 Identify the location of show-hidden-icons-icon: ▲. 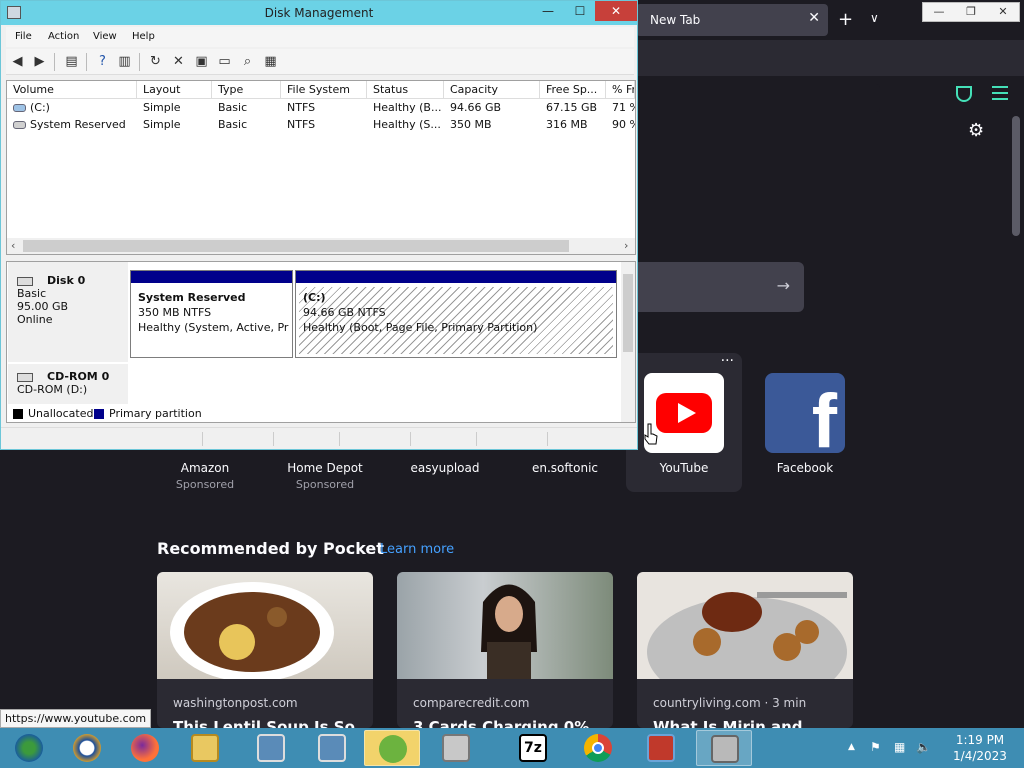
(851, 747).